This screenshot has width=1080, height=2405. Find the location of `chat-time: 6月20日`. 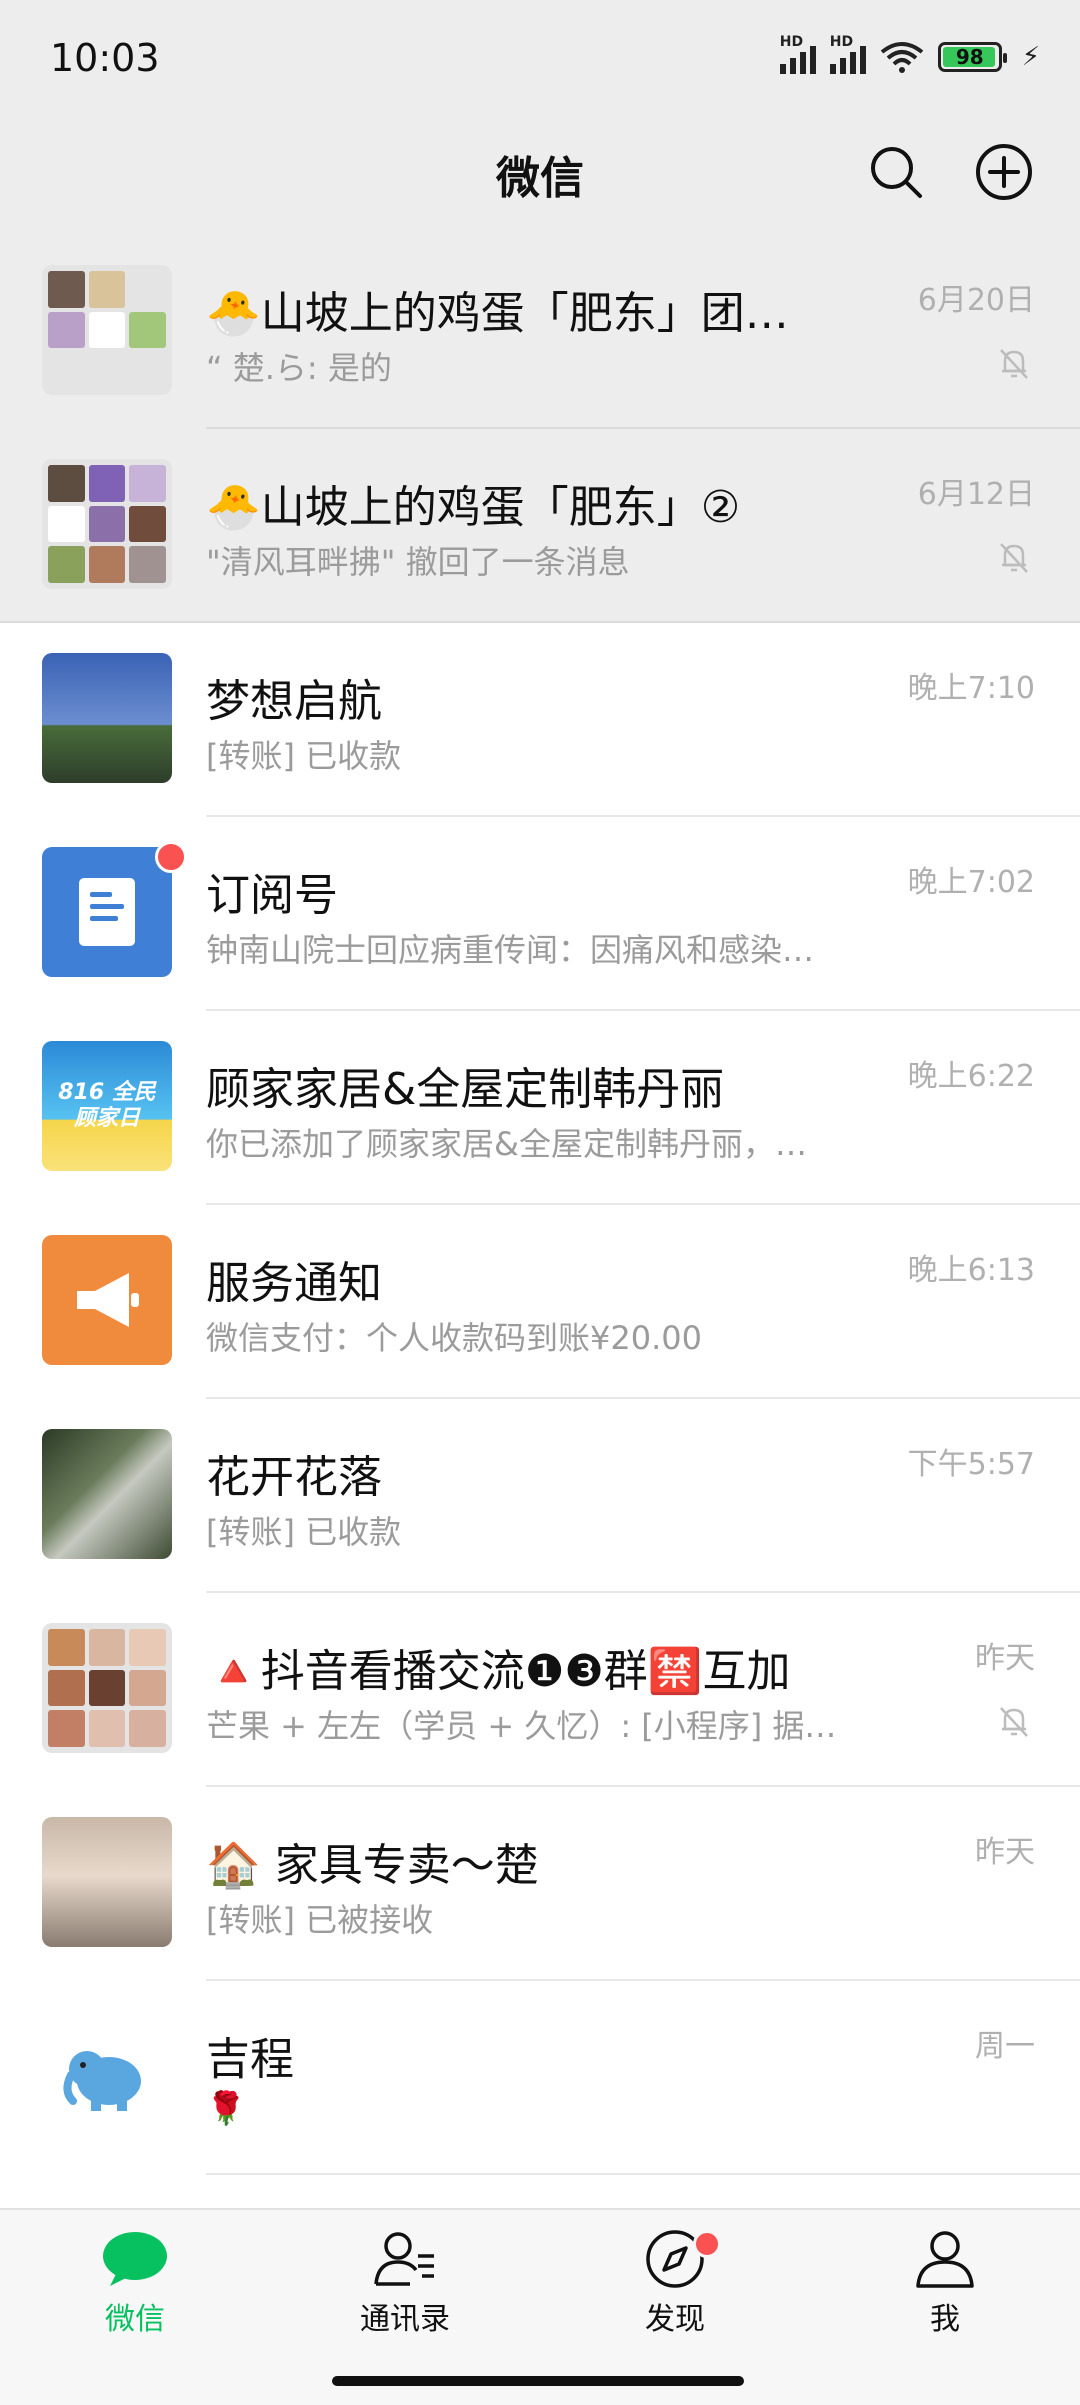

chat-time: 6月20日 is located at coordinates (976, 300).